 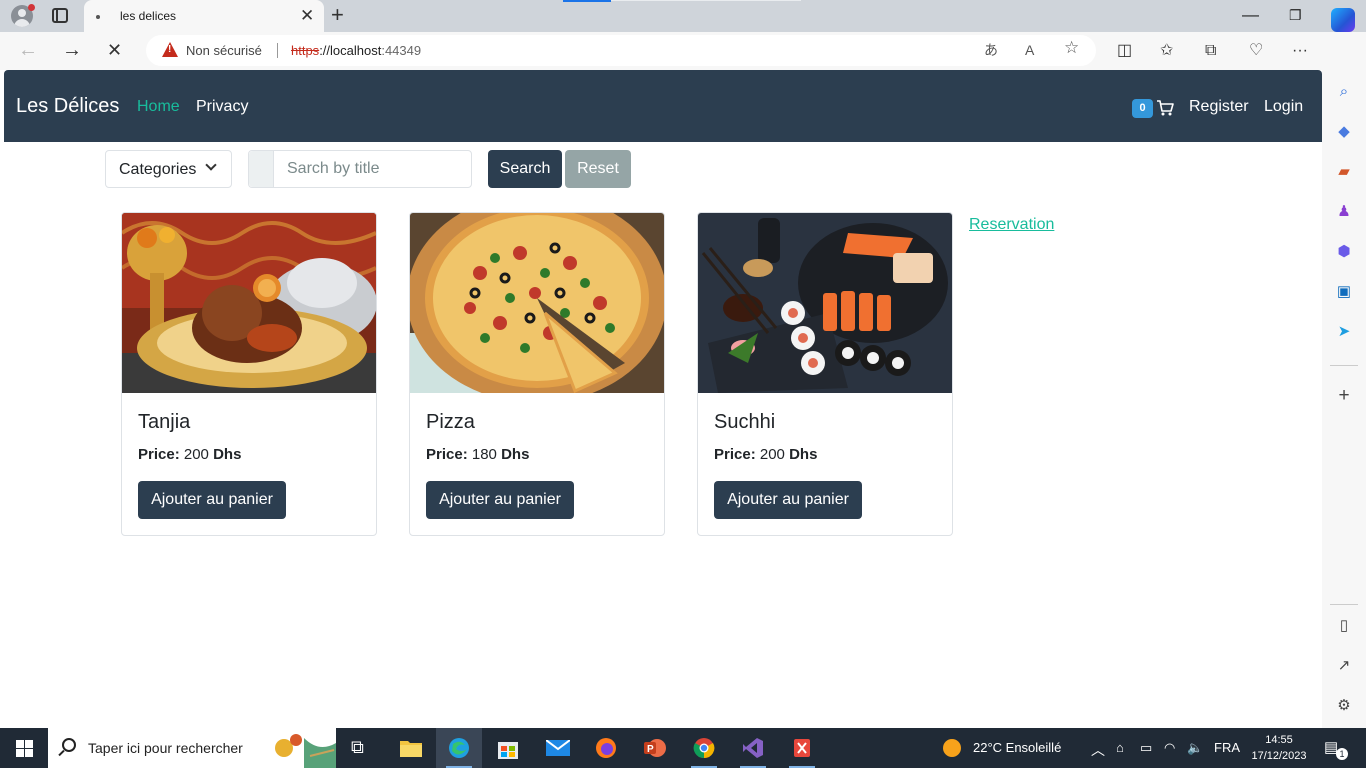 I want to click on browser-tab-strip: les delices ✕ + — ❐ ✕, so click(x=683, y=16).